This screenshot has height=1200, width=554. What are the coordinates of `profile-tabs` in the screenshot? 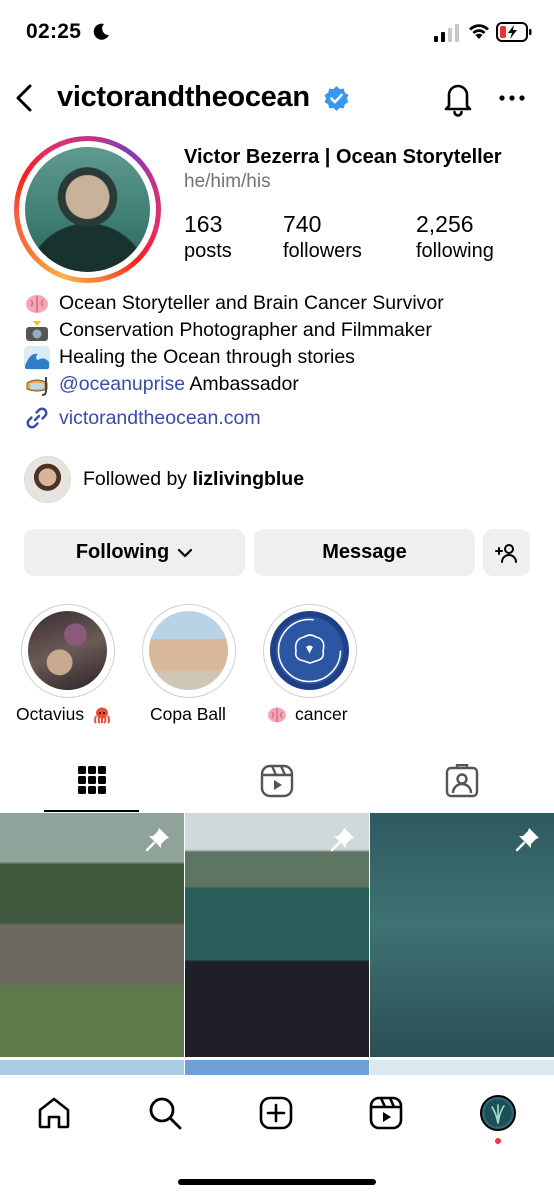 It's located at (277, 781).